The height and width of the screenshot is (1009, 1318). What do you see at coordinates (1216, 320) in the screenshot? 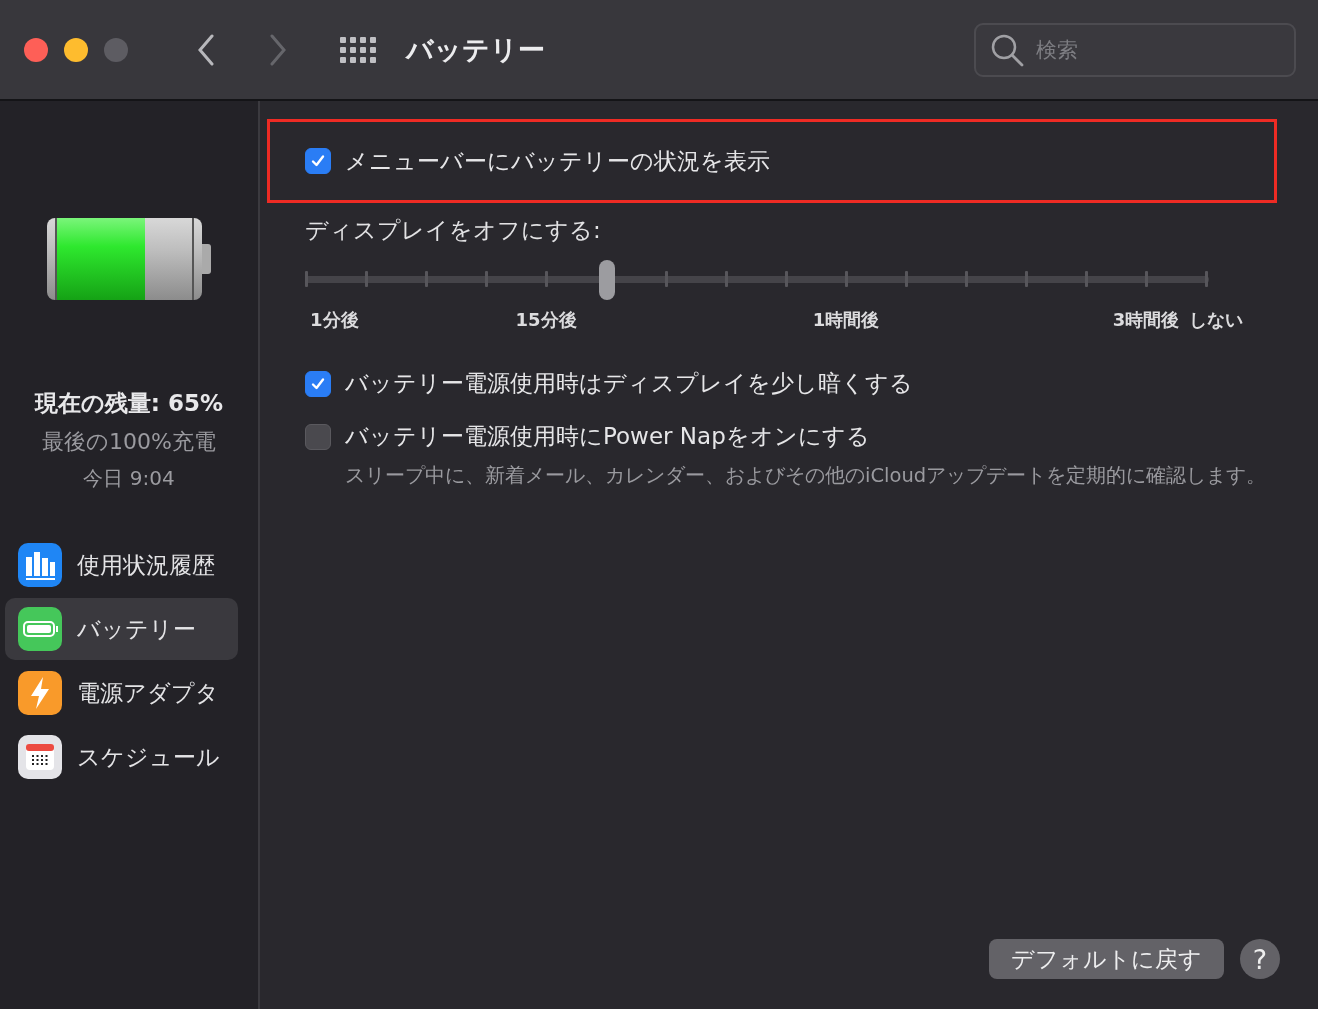
I see `slider-tick-label: しない` at bounding box center [1216, 320].